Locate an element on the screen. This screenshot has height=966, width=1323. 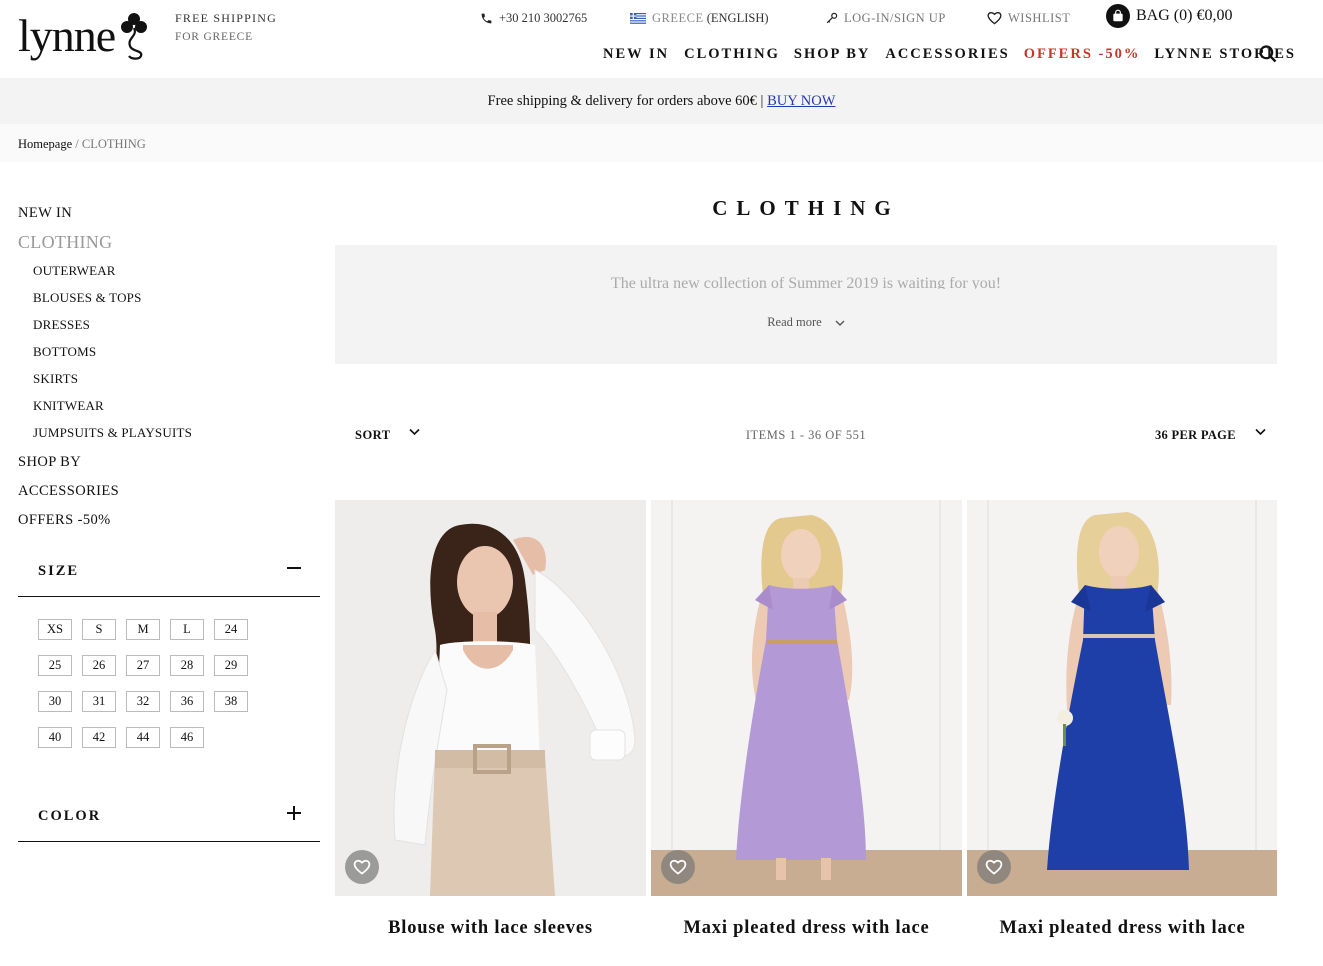
logo-text: lynne is located at coordinates (67, 35).